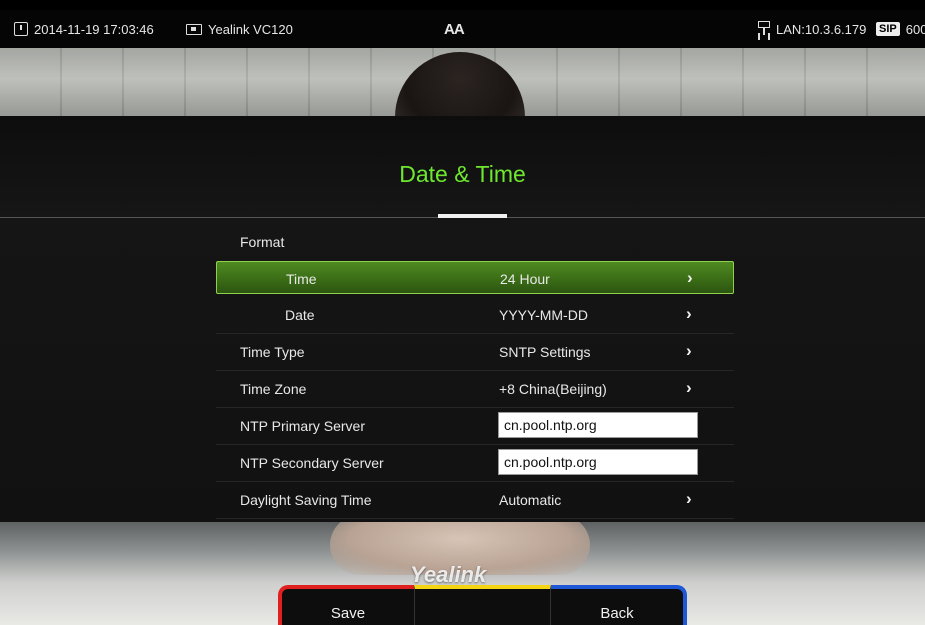 This screenshot has height=625, width=925. I want to click on display-icon, so click(194, 29).